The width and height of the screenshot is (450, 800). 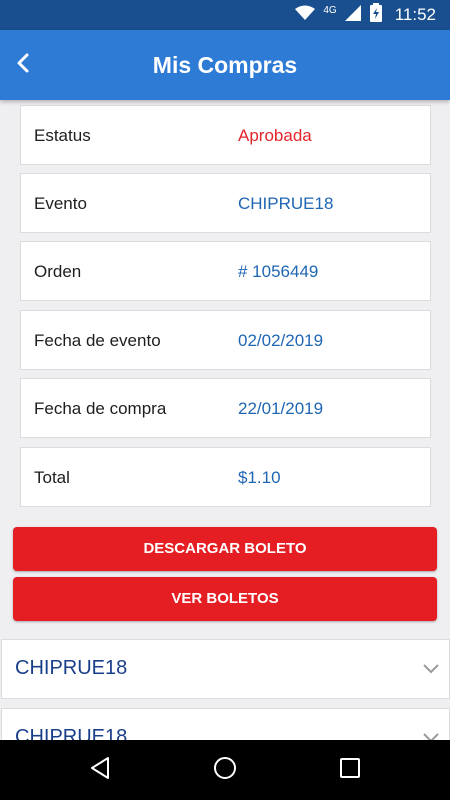 I want to click on status-icons: 4G 11:52, so click(x=365, y=15).